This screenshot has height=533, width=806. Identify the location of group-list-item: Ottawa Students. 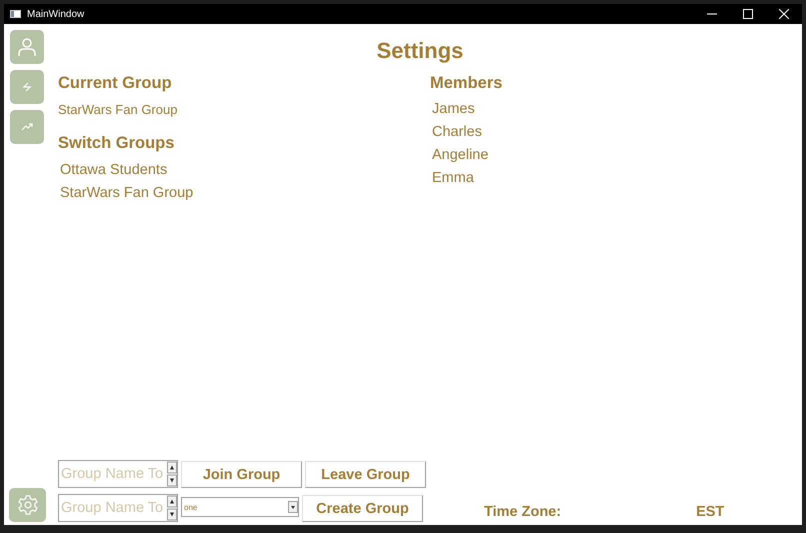
(245, 170).